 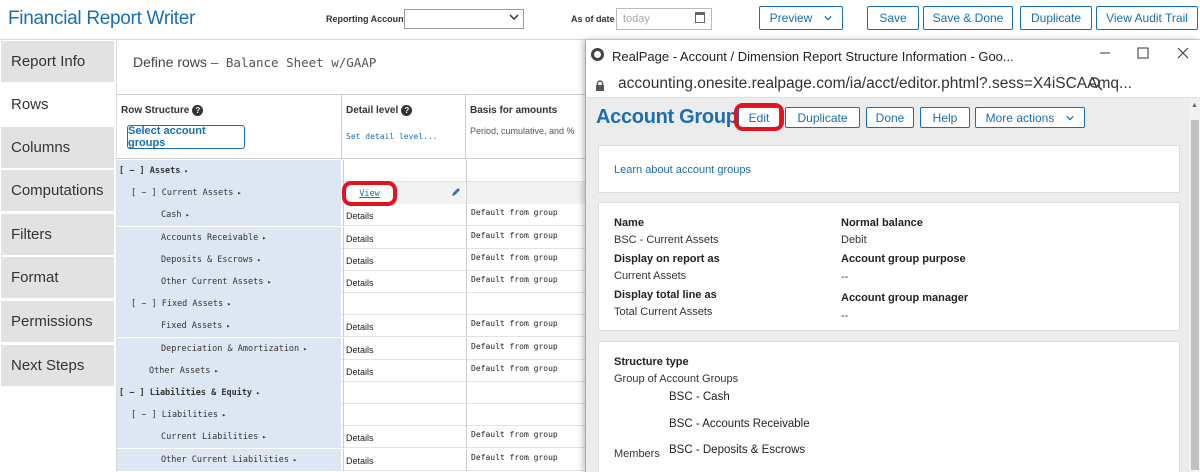 I want to click on scroll-up-icon: ▲, so click(x=1194, y=105).